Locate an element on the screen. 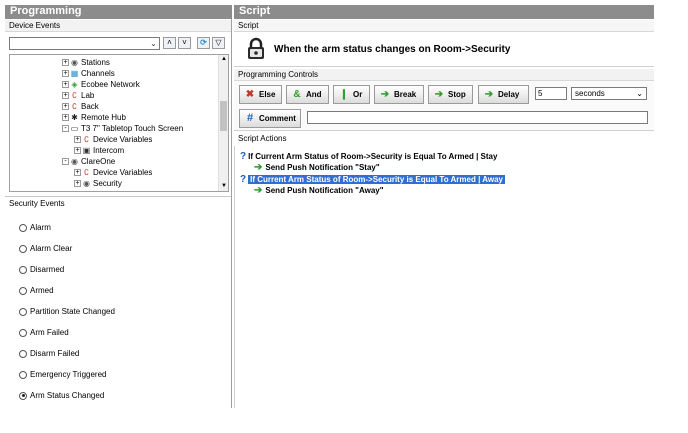 The image size is (688, 433). security-event-option: Armed is located at coordinates (36, 291).